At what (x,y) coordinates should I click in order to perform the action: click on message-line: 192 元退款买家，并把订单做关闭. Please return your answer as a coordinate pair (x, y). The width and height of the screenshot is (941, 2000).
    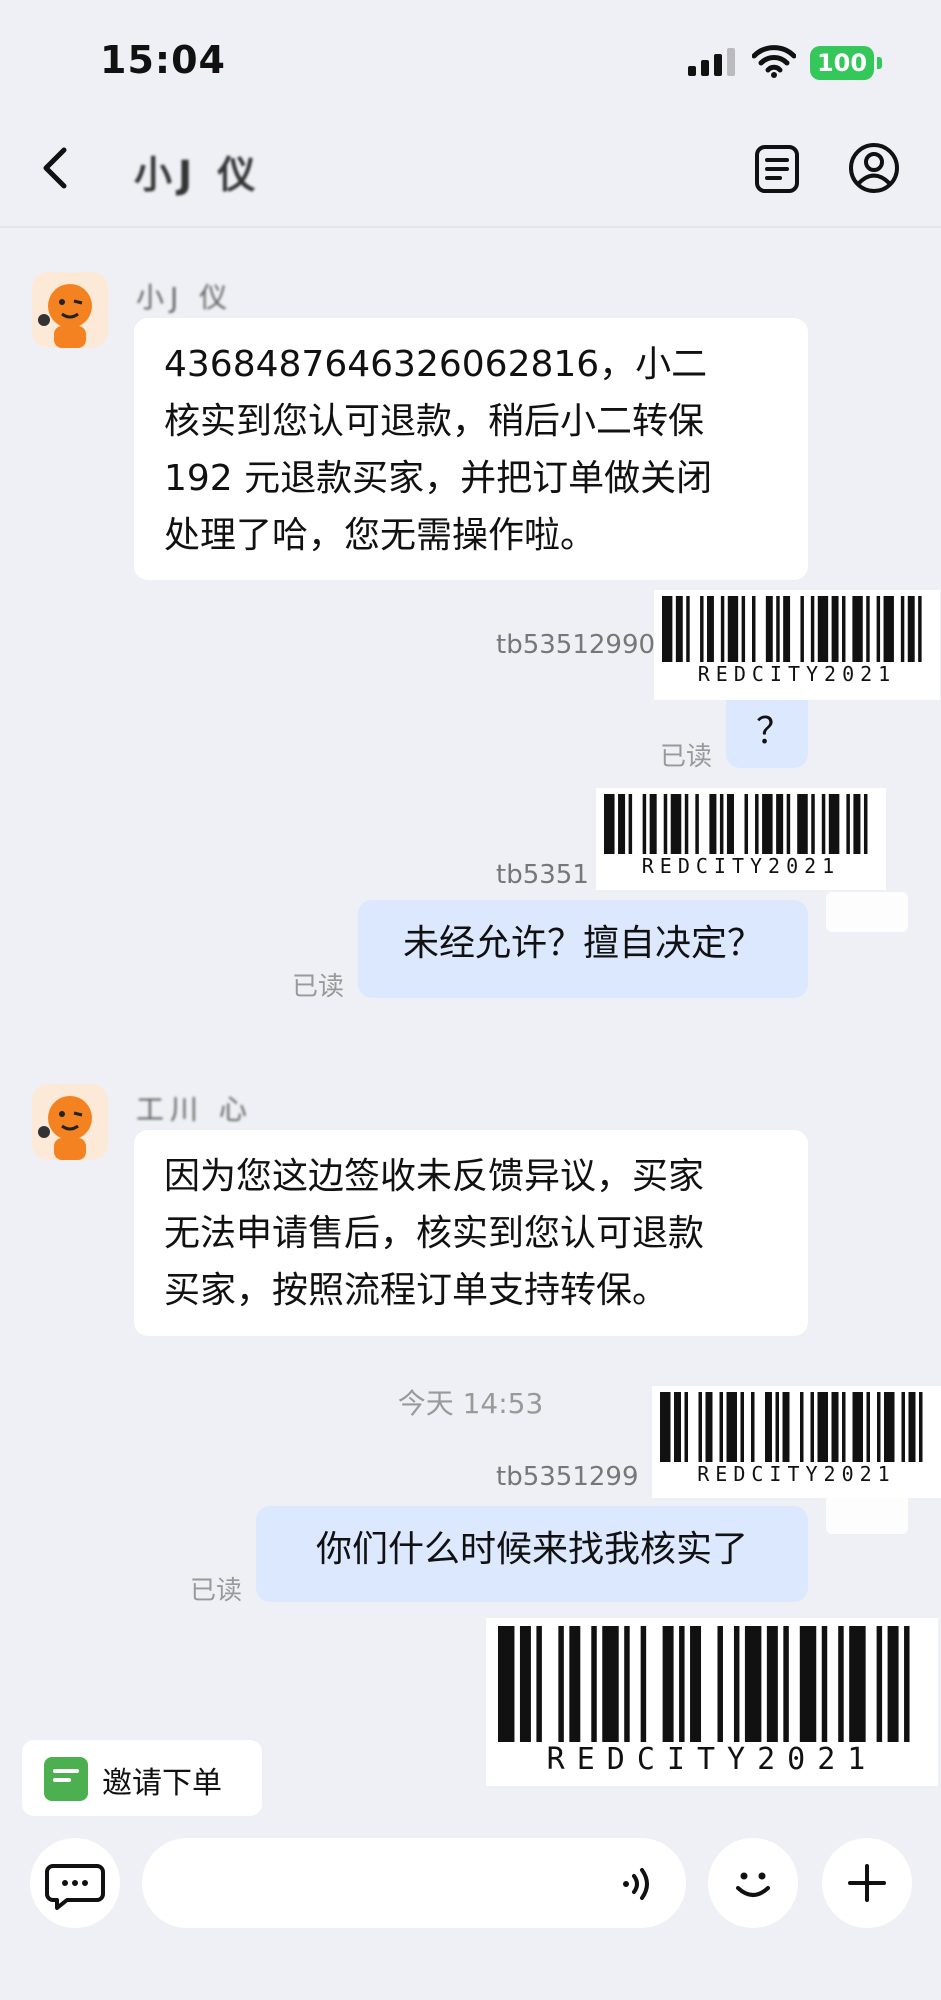
    Looking at the image, I should click on (438, 478).